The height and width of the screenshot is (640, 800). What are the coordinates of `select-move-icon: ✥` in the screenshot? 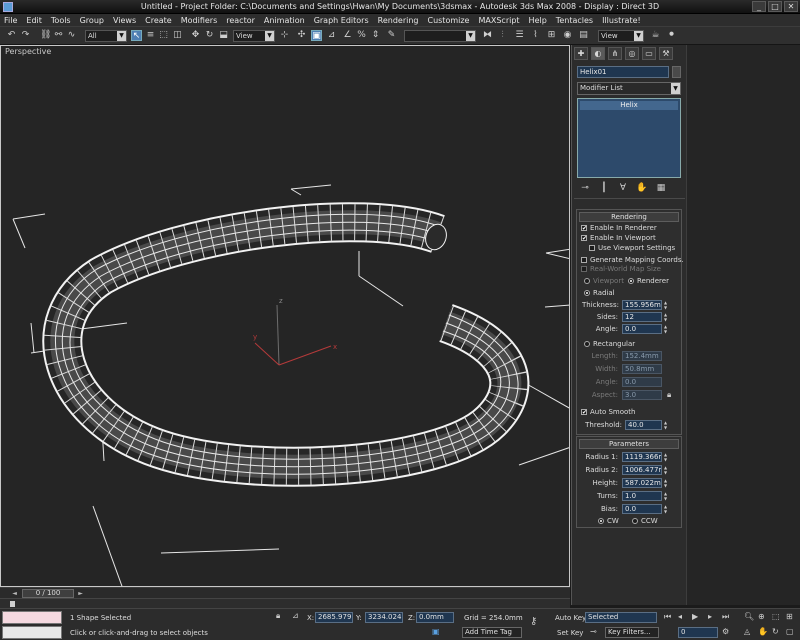 It's located at (195, 35).